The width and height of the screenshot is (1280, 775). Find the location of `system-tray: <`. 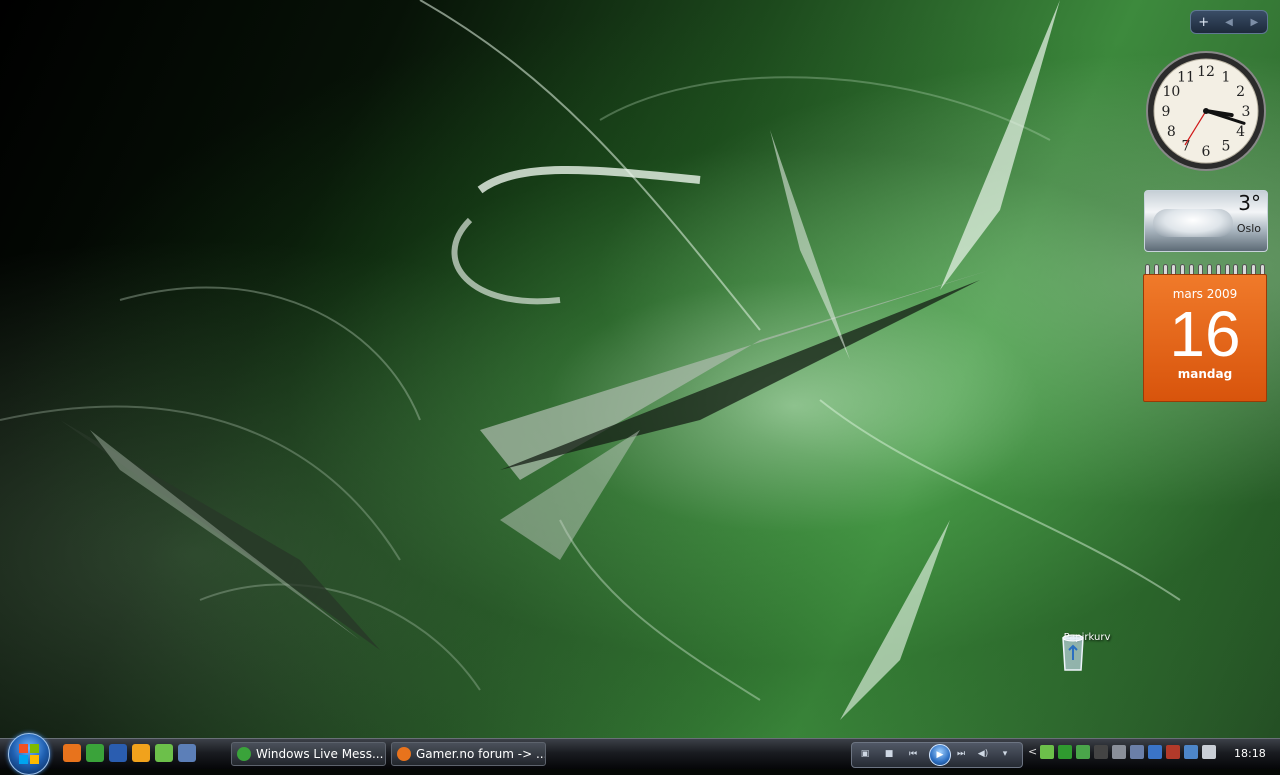

system-tray: < is located at coordinates (1122, 752).